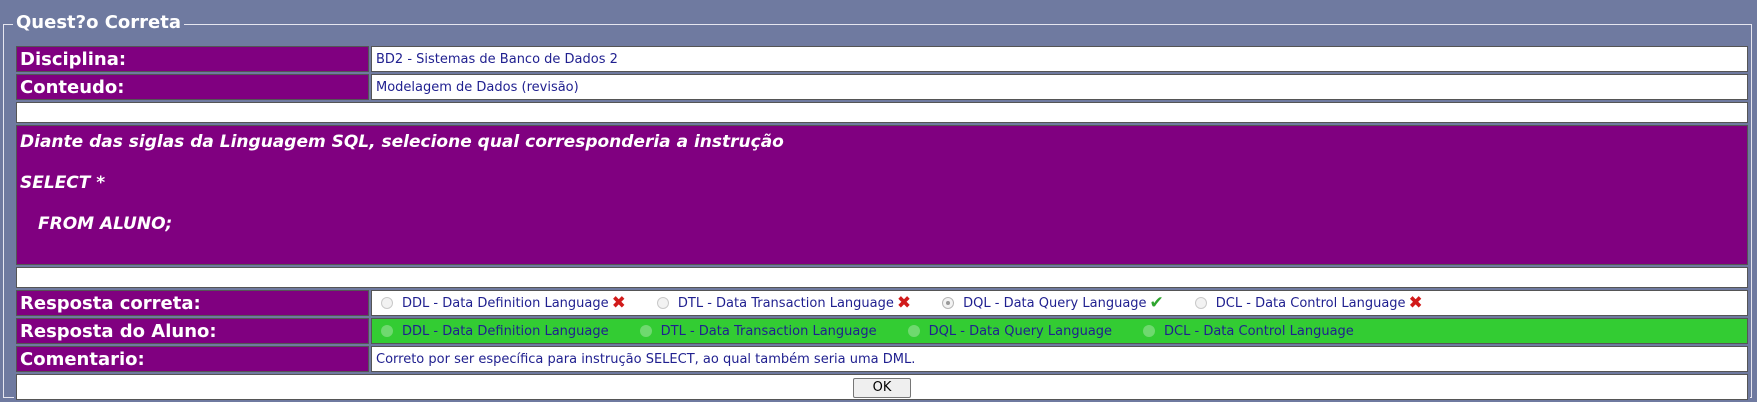 Image resolution: width=1757 pixels, height=402 pixels. I want to click on radio-dql-selected, so click(948, 303).